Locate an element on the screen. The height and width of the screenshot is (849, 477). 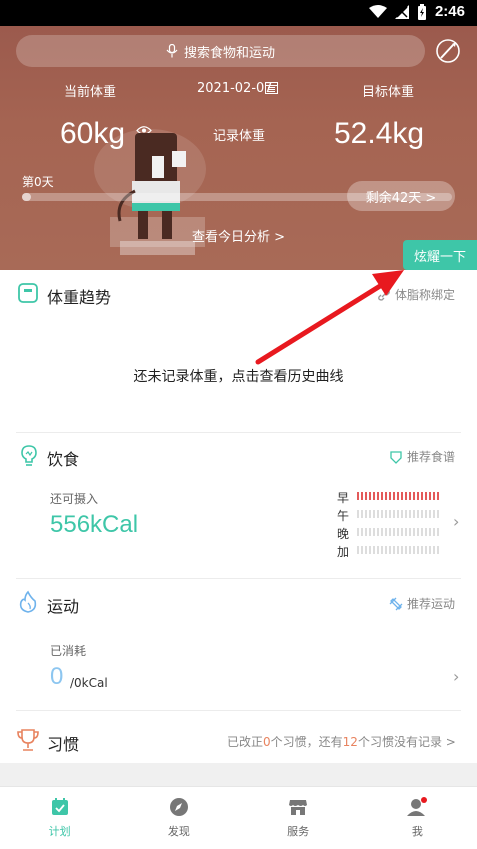
calendar-check-icon is located at coordinates (59, 806).